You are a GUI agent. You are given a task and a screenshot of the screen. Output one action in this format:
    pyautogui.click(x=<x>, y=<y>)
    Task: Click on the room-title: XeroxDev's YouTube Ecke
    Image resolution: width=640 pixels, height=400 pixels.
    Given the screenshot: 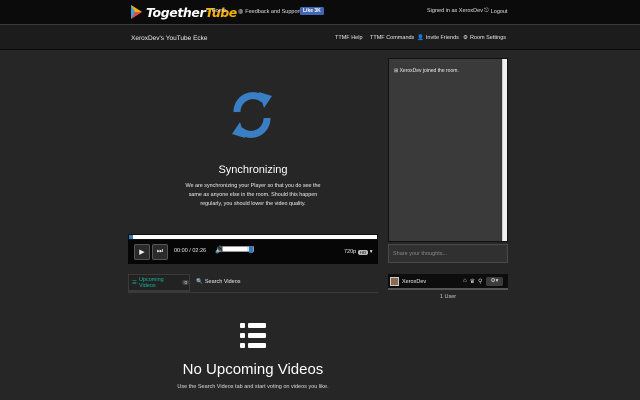 What is the action you would take?
    pyautogui.click(x=169, y=38)
    